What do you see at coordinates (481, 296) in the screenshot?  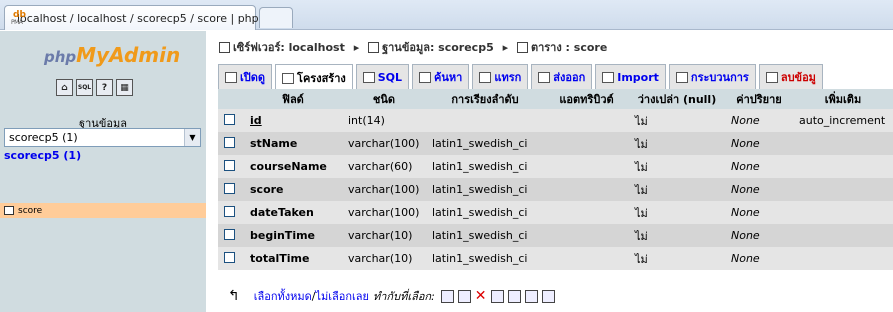 I see `drop-selected-icon: ✕` at bounding box center [481, 296].